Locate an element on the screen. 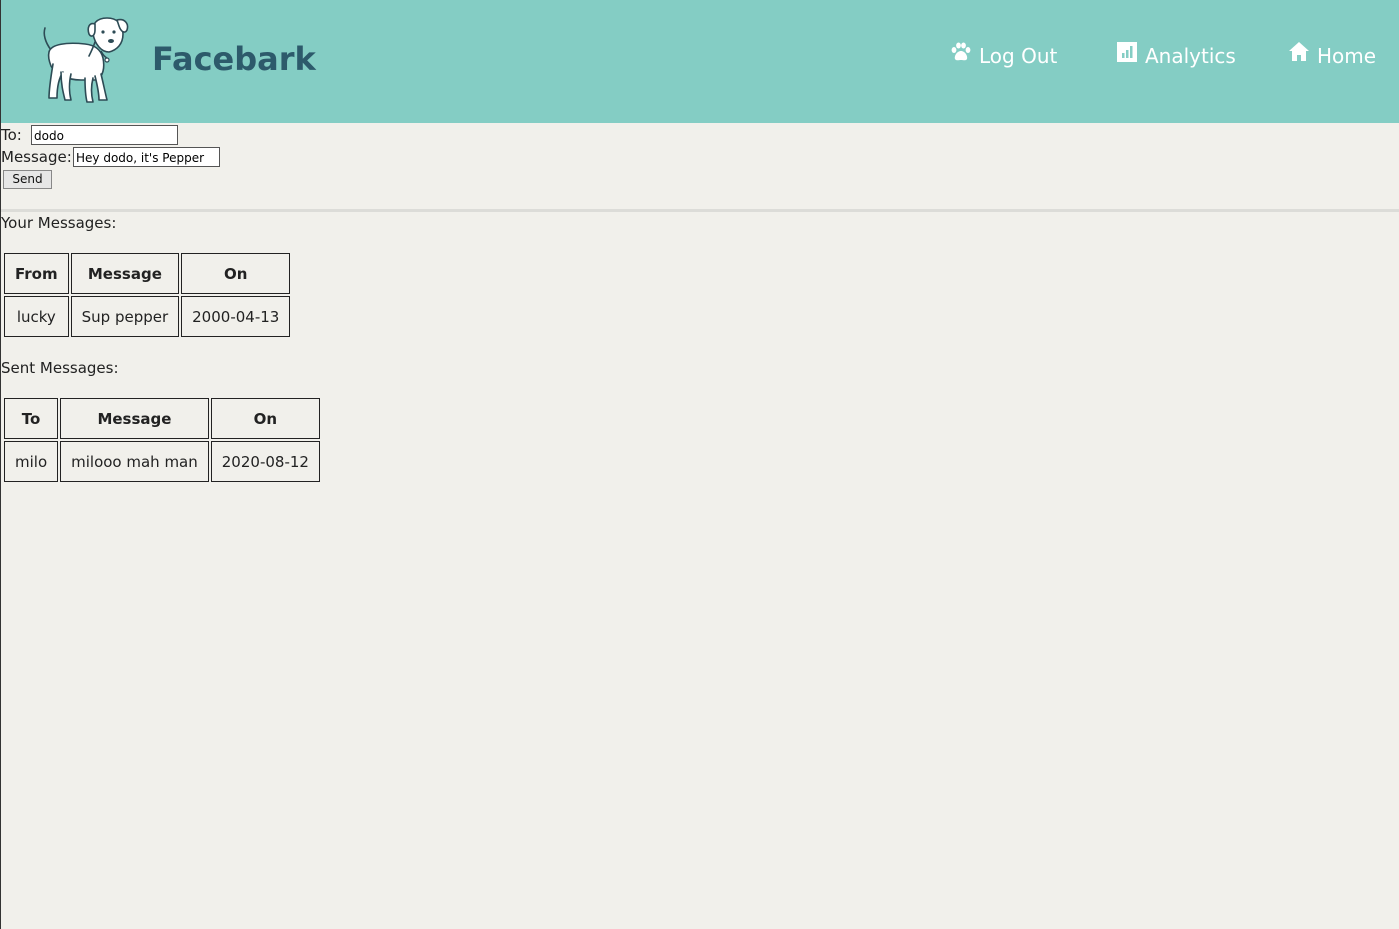  dog-logo is located at coordinates (86, 60).